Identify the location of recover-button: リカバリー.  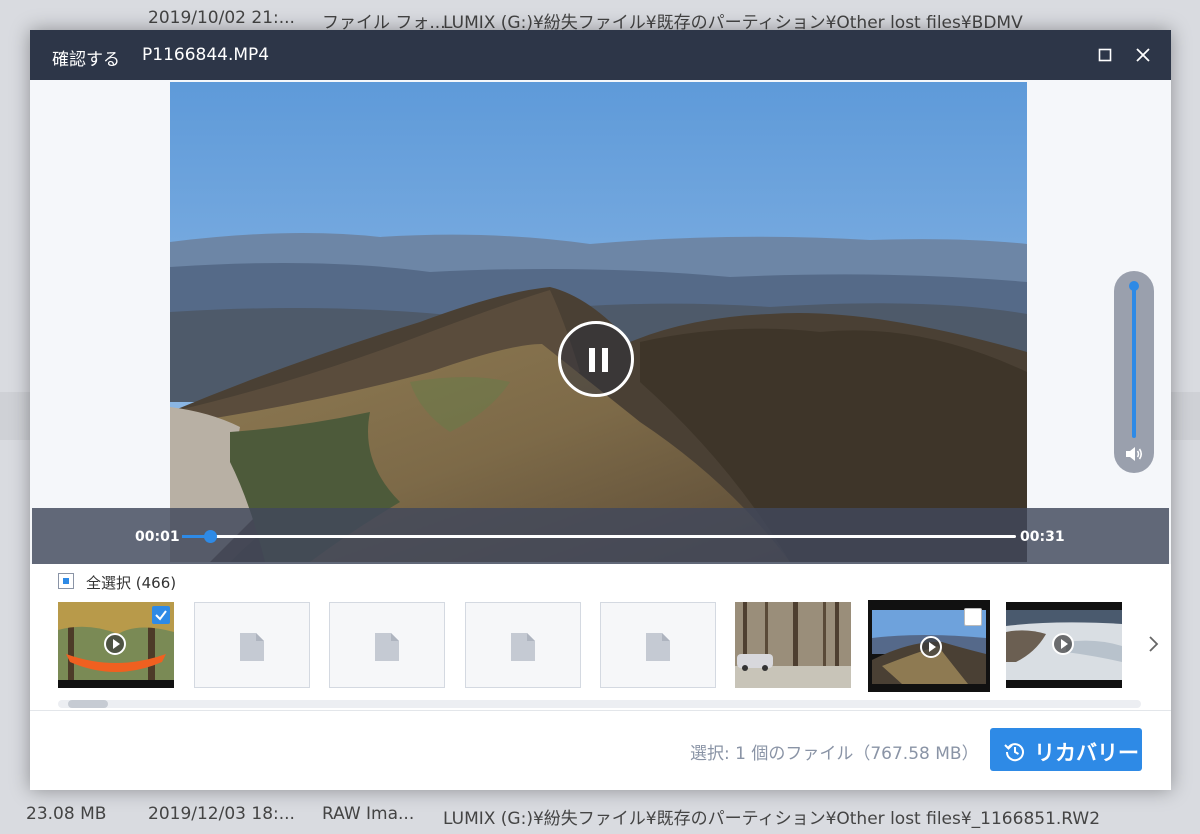
(1066, 749).